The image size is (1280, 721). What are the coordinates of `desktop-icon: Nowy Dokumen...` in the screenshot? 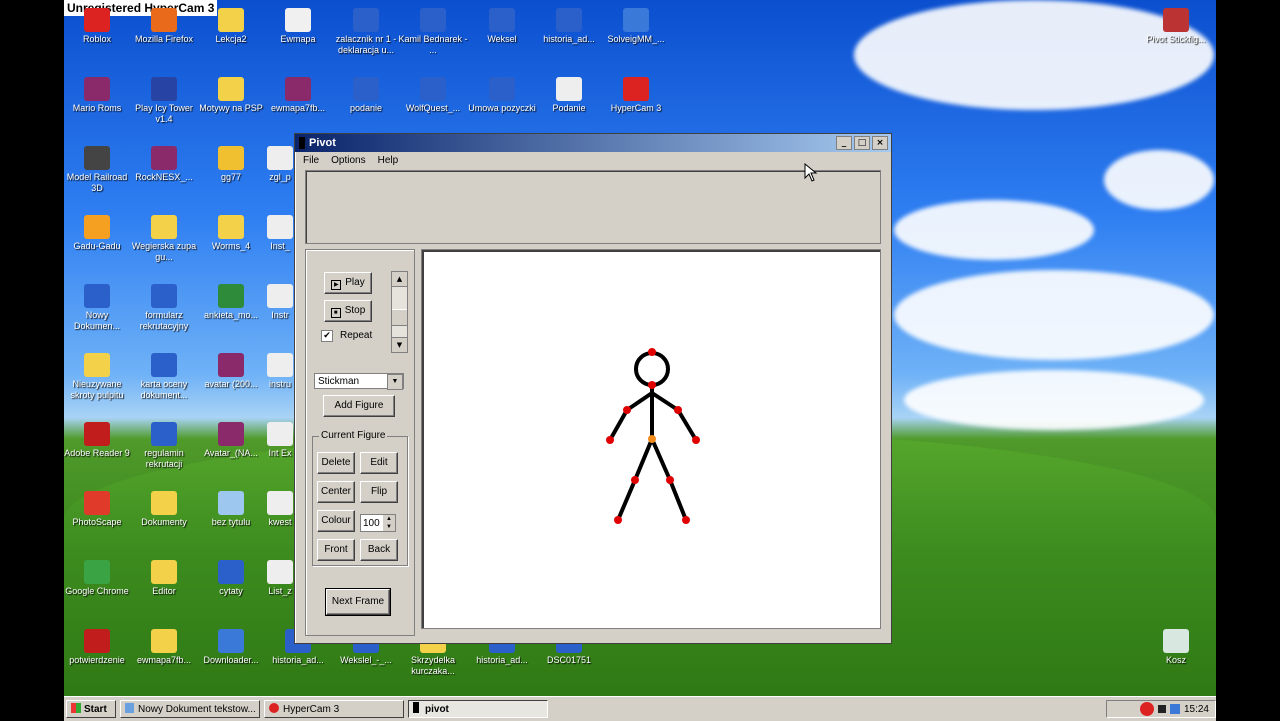 It's located at (97, 308).